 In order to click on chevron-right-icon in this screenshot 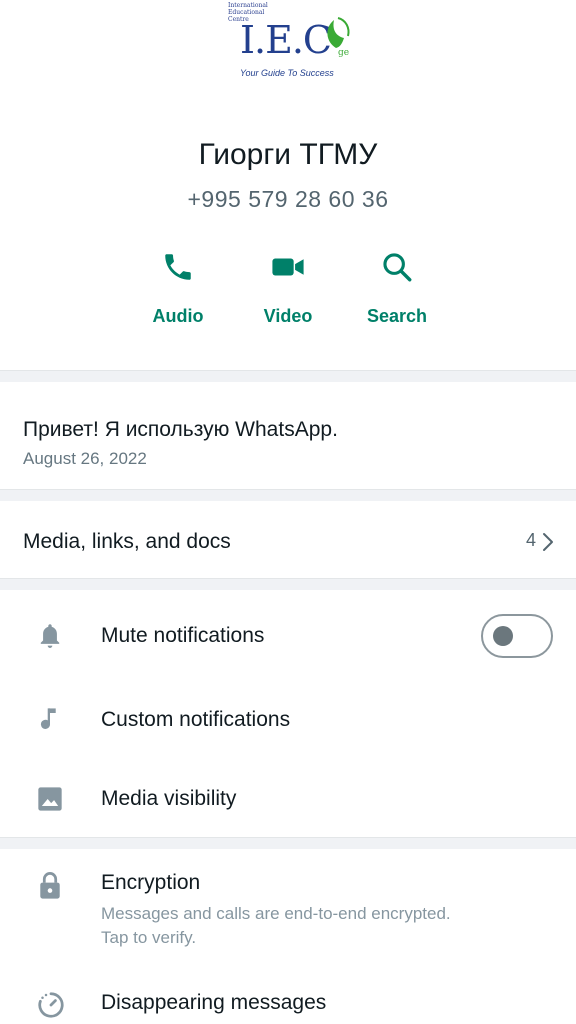, I will do `click(548, 542)`.